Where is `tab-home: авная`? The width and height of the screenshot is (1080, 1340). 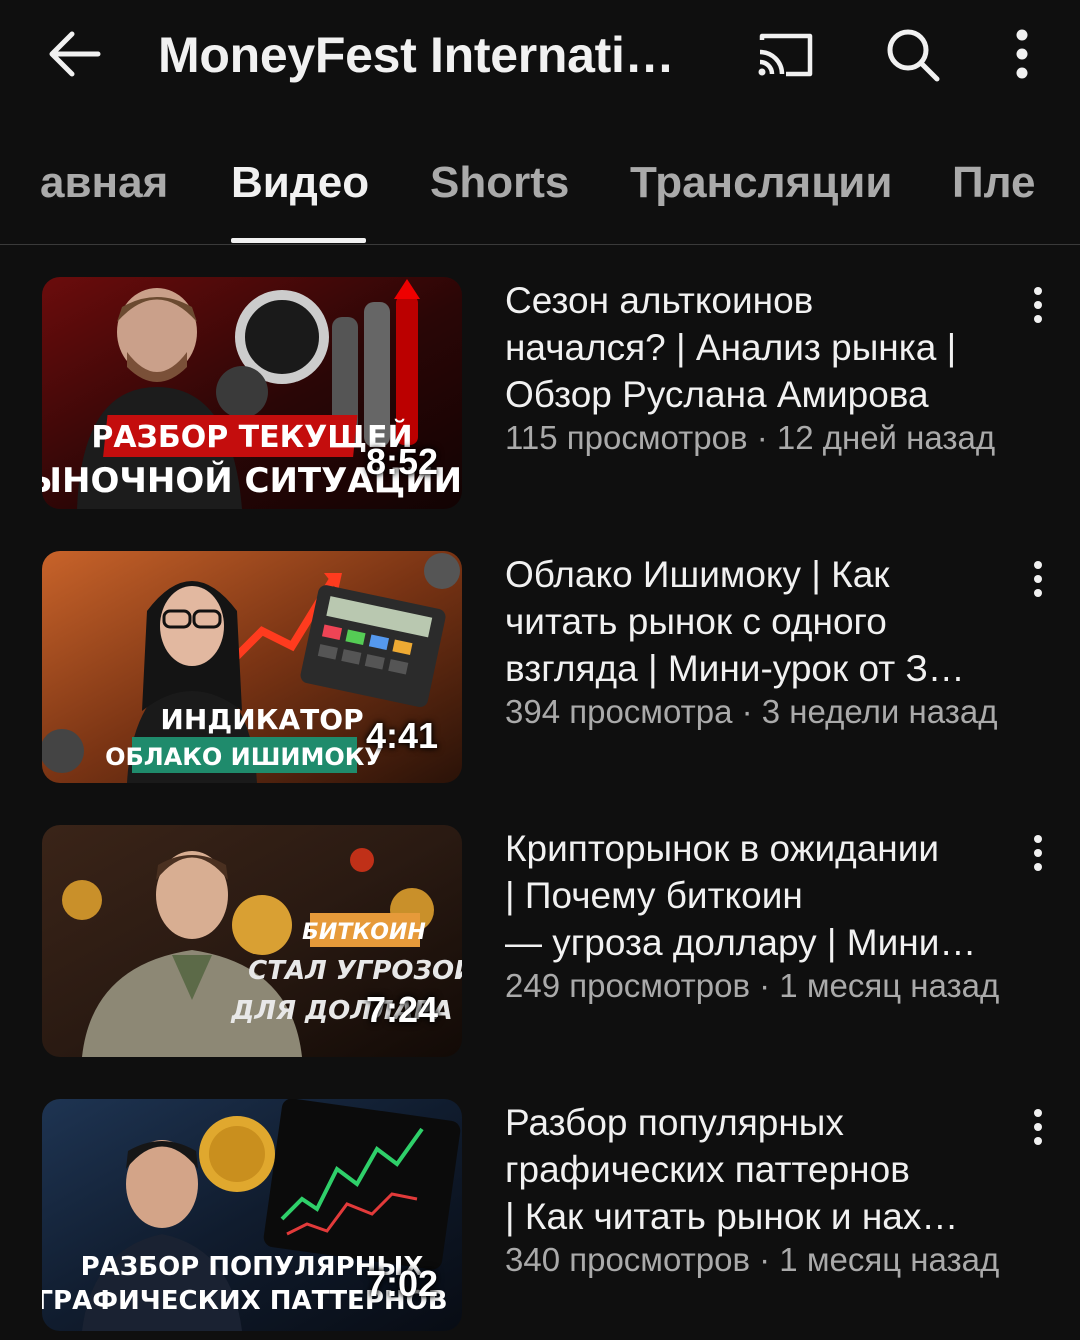
tab-home: авная is located at coordinates (104, 183).